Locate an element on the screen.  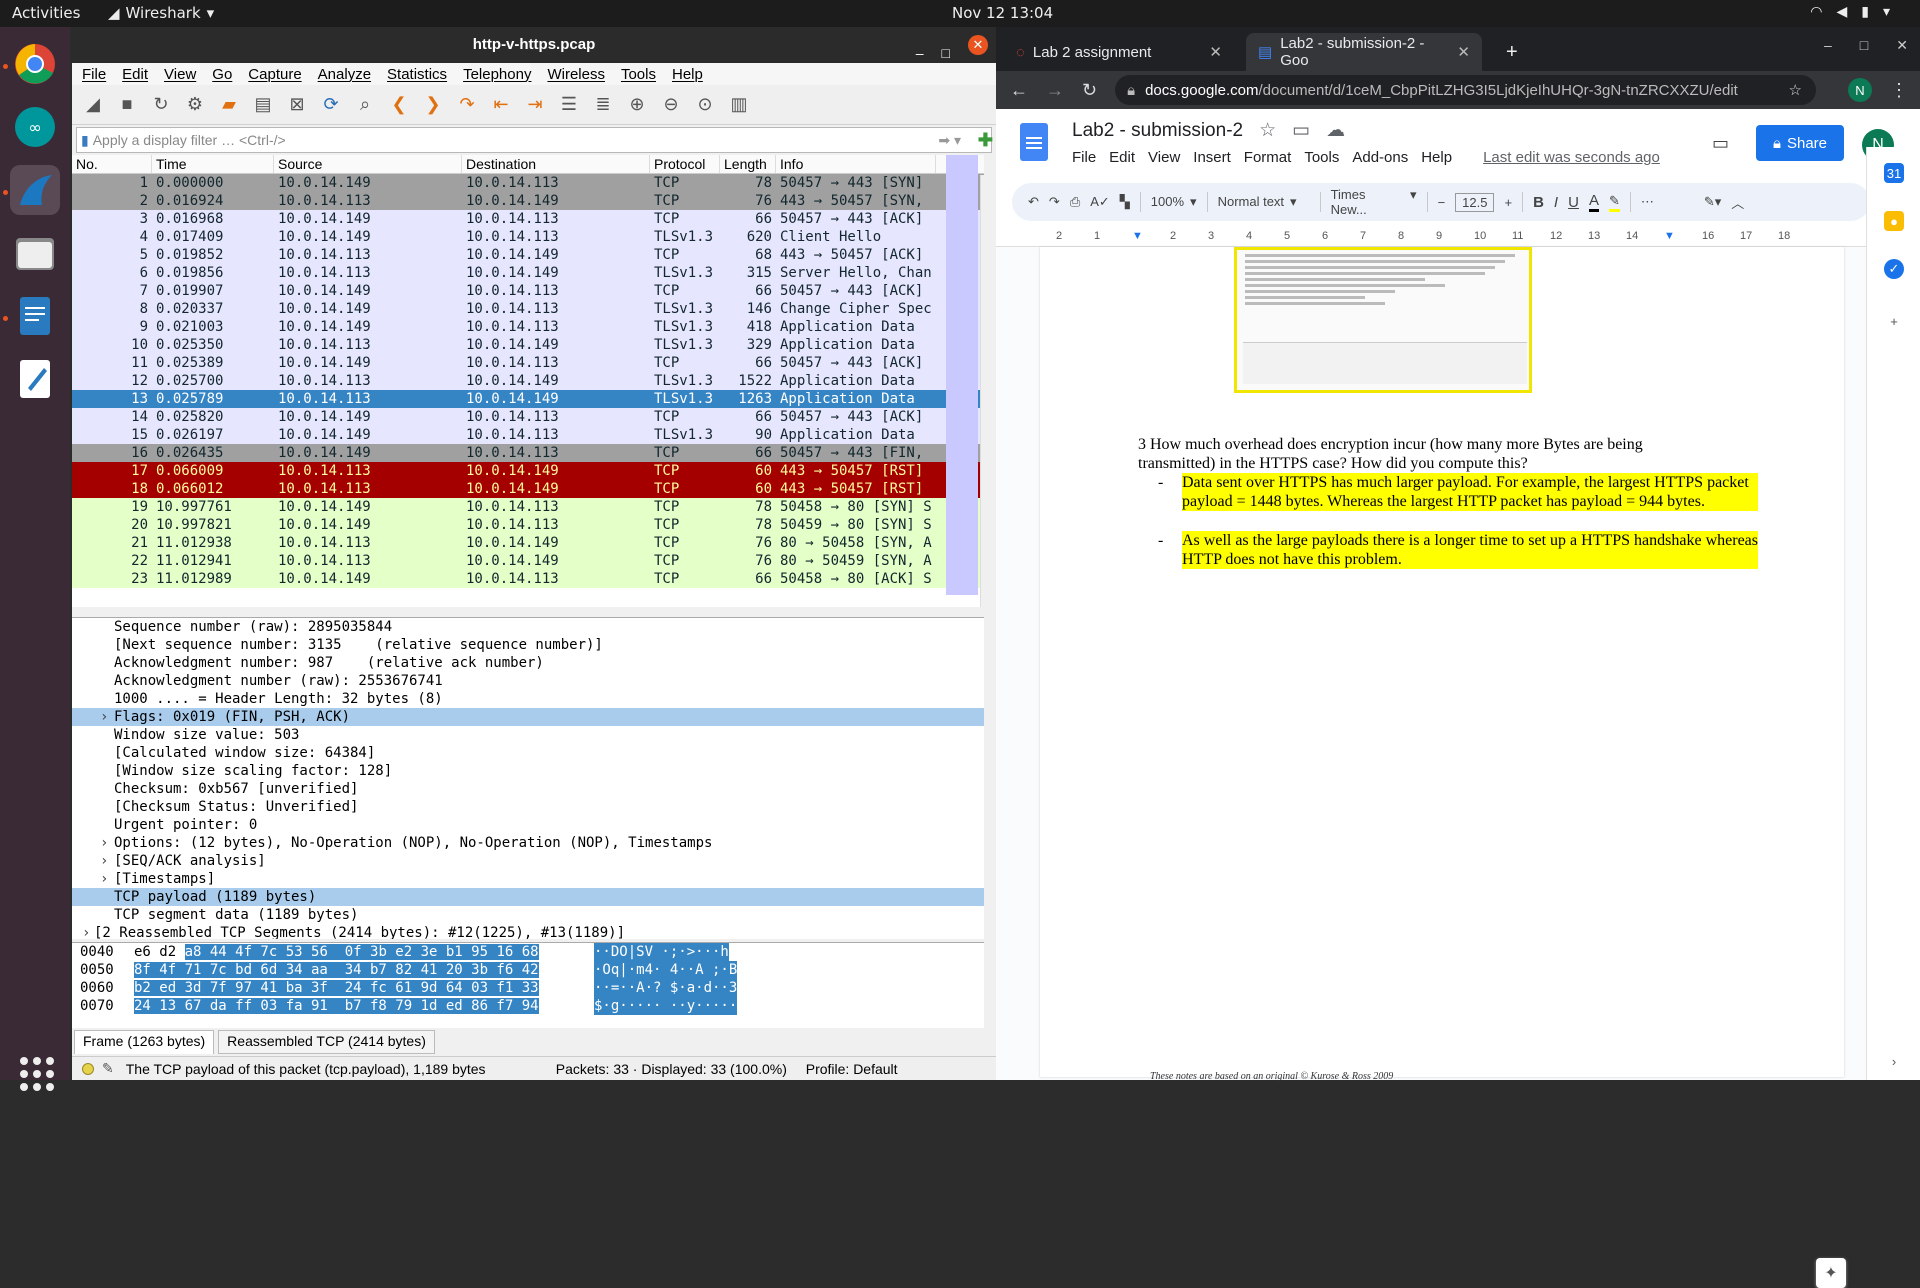
arduino-icon: ∞ is located at coordinates (35, 127).